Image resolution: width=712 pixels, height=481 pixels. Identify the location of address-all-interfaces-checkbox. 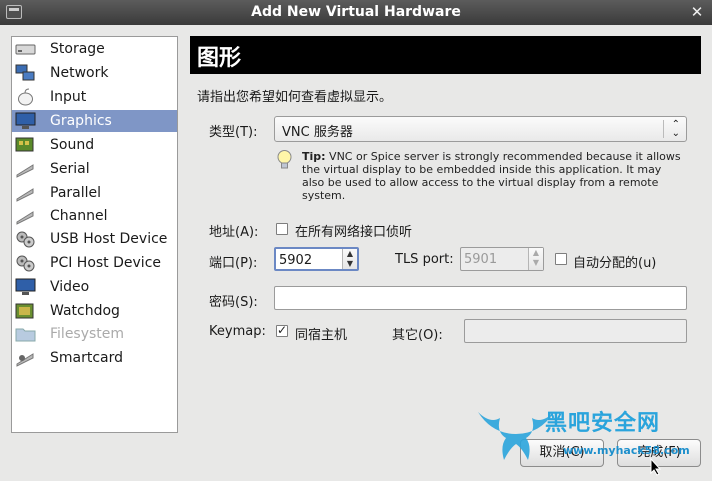
(282, 229).